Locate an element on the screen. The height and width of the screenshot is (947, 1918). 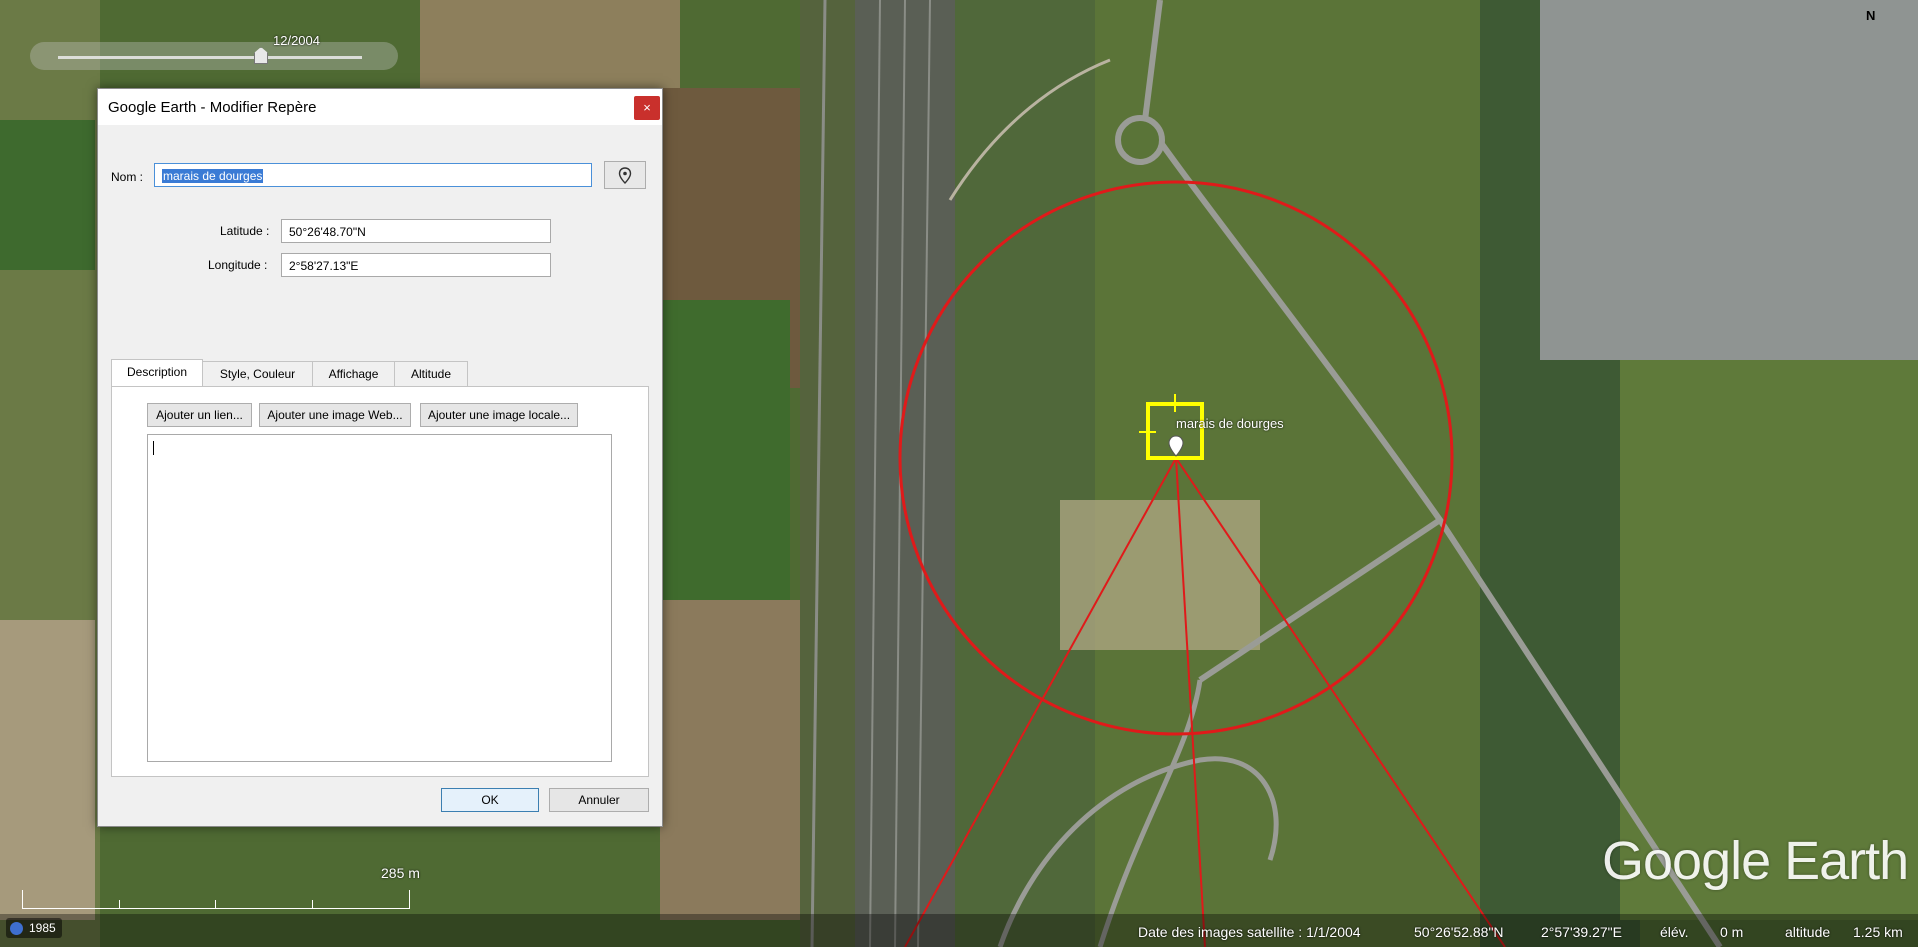
longitude-label: Longitude : is located at coordinates (238, 265).